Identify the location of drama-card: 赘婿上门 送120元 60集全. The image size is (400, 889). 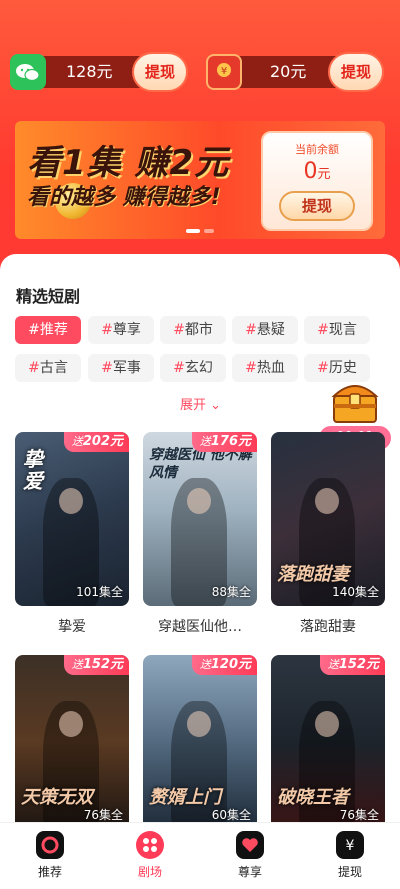
(200, 742).